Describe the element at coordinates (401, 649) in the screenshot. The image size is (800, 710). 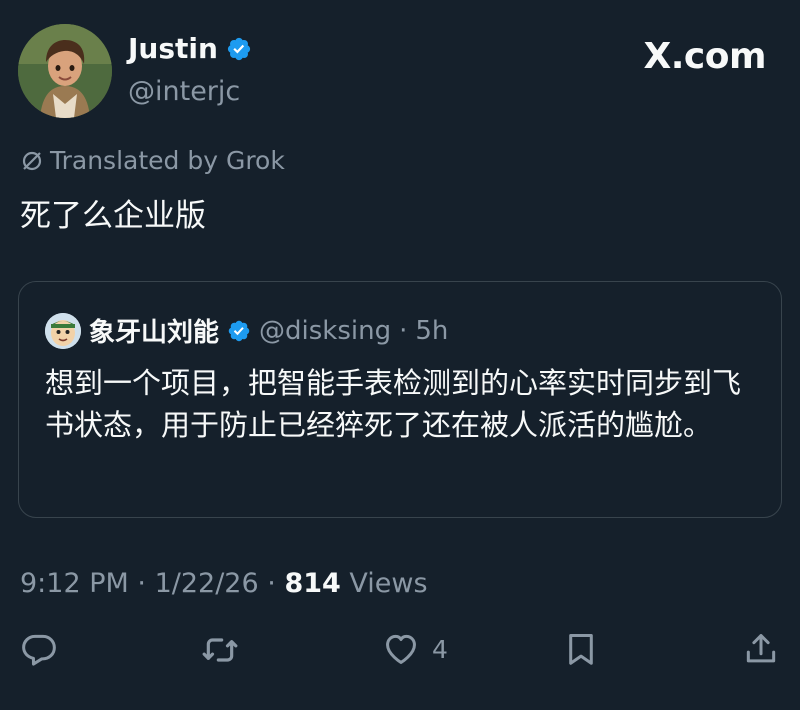
I see `heart-icon` at that location.